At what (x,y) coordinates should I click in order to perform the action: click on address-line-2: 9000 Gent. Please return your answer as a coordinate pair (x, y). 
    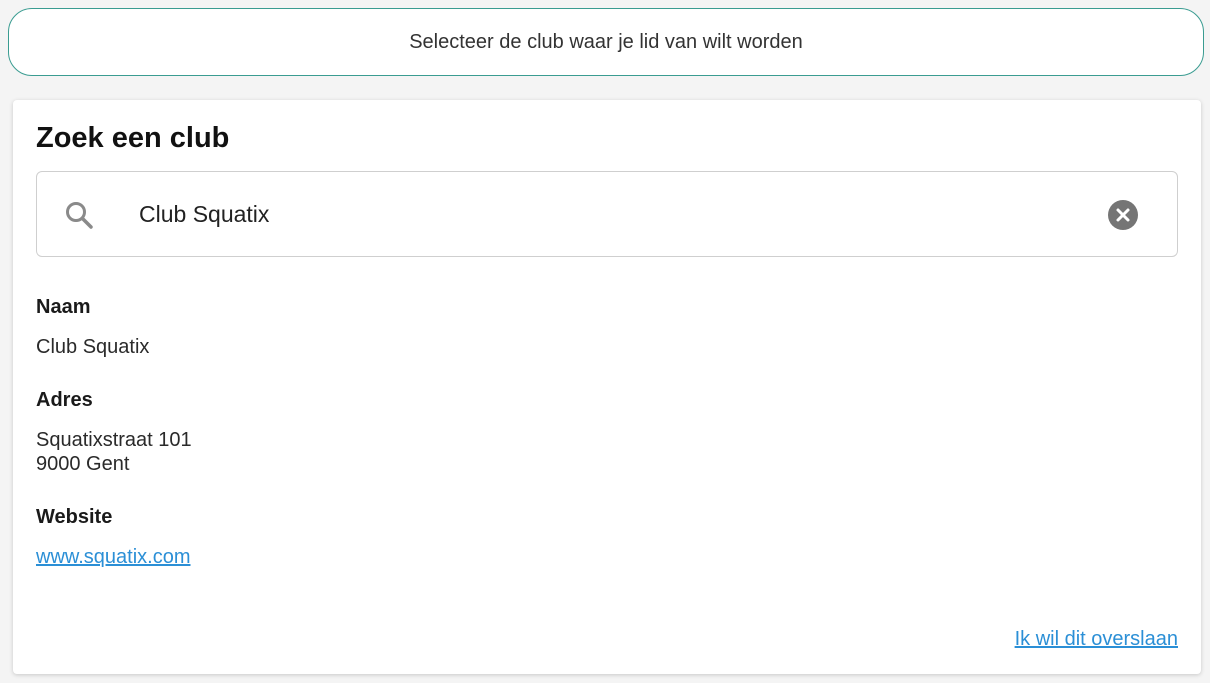
    Looking at the image, I should click on (83, 464).